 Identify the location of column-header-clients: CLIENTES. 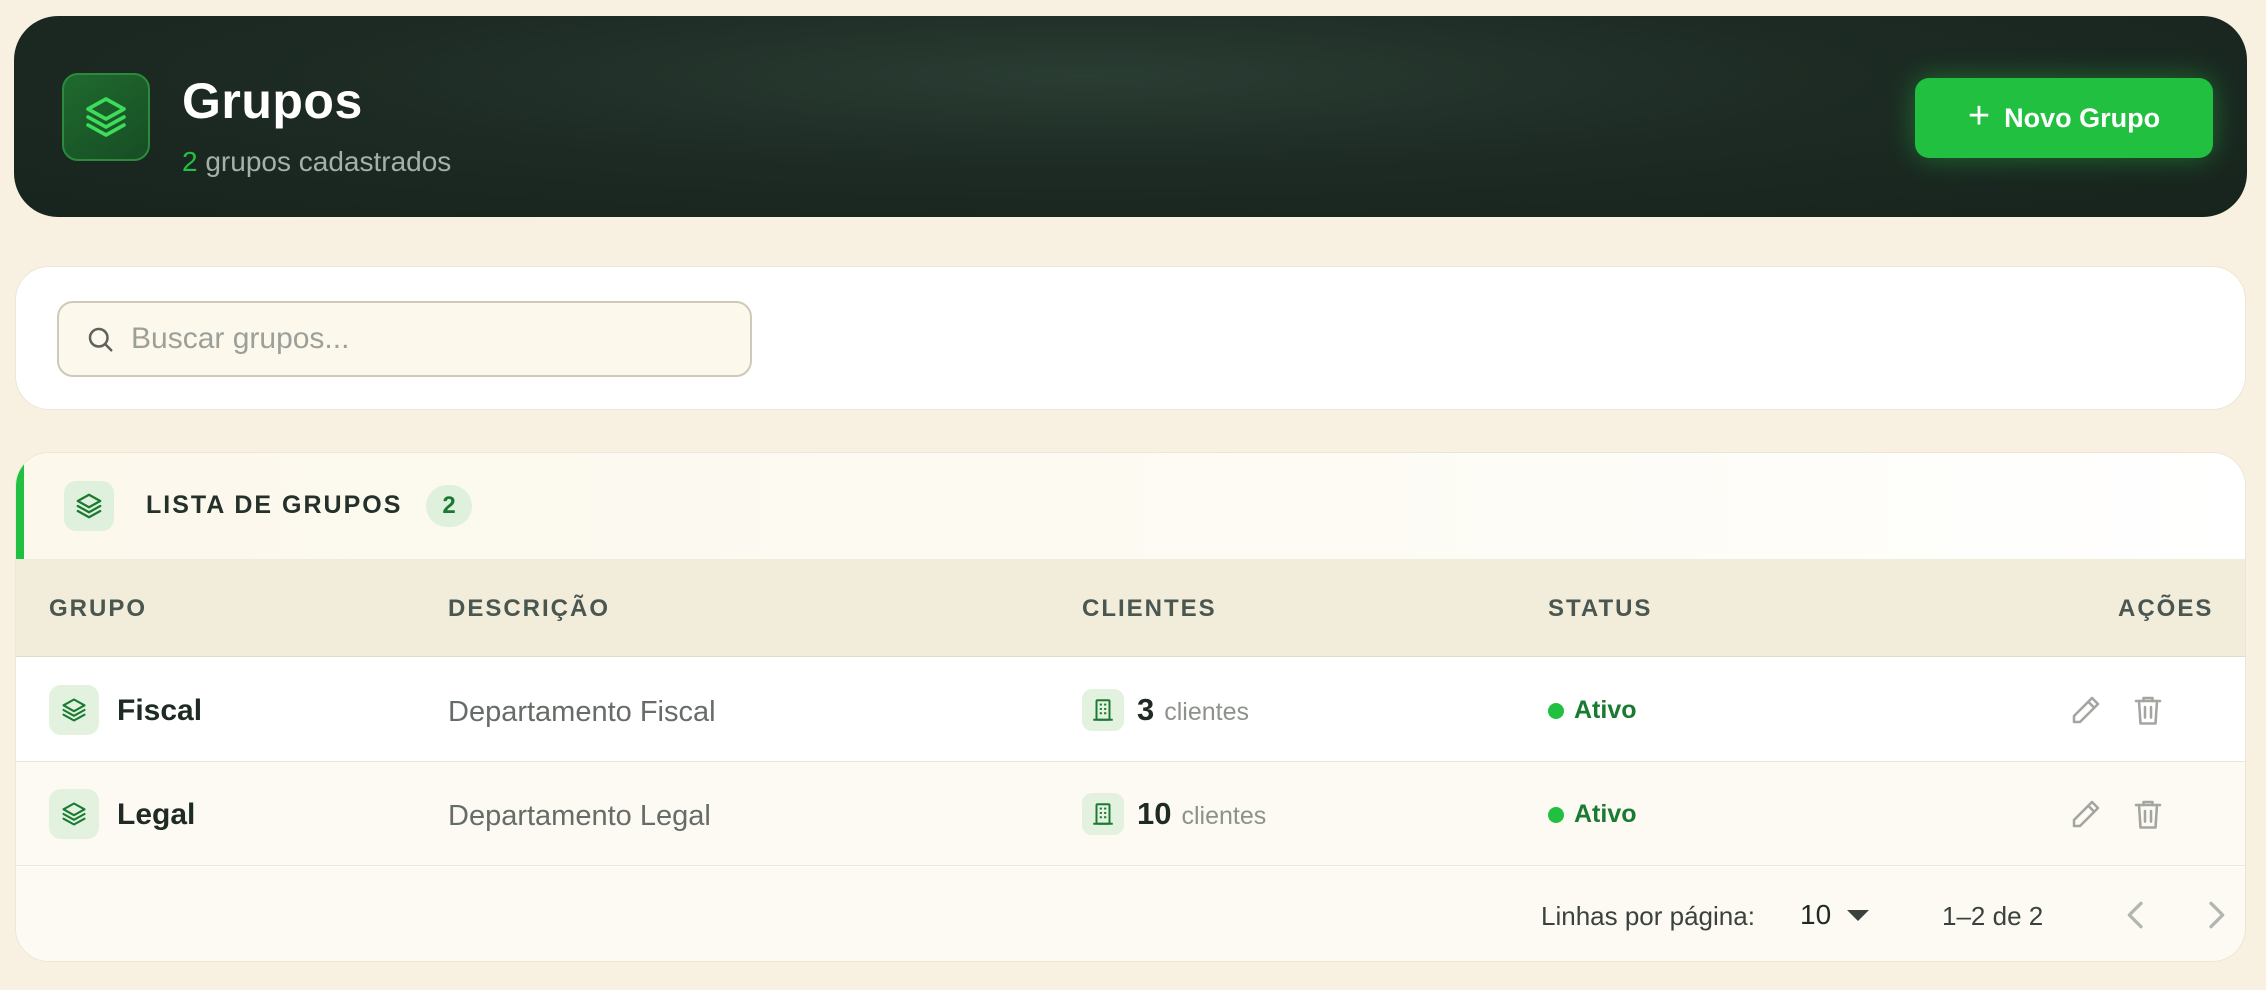
(1149, 609).